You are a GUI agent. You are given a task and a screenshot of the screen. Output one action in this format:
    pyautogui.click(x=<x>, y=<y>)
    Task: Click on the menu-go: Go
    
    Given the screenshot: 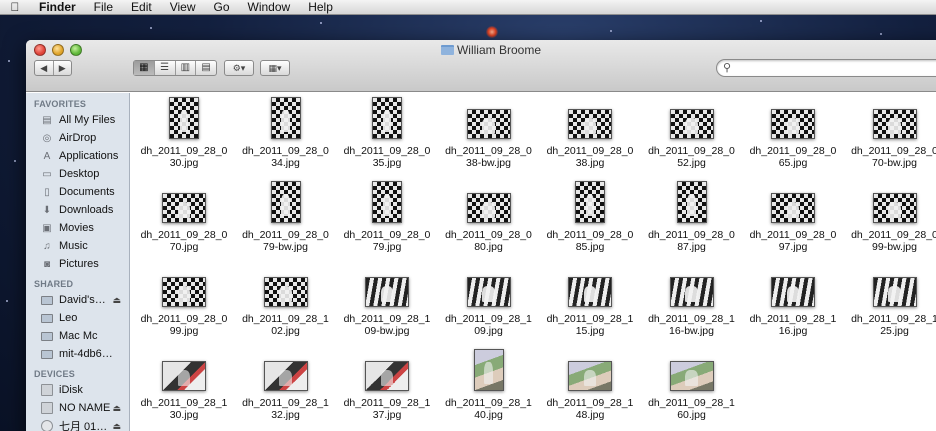 What is the action you would take?
    pyautogui.click(x=222, y=7)
    